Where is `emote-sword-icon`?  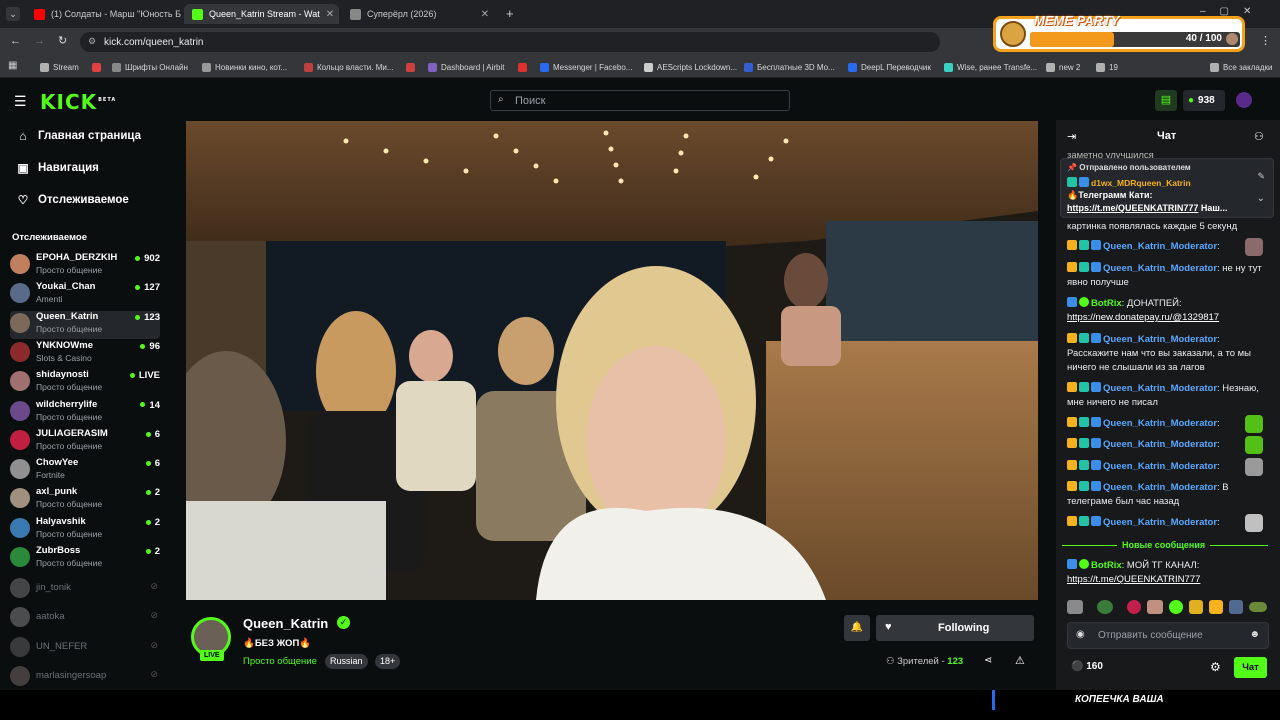 emote-sword-icon is located at coordinates (1236, 607).